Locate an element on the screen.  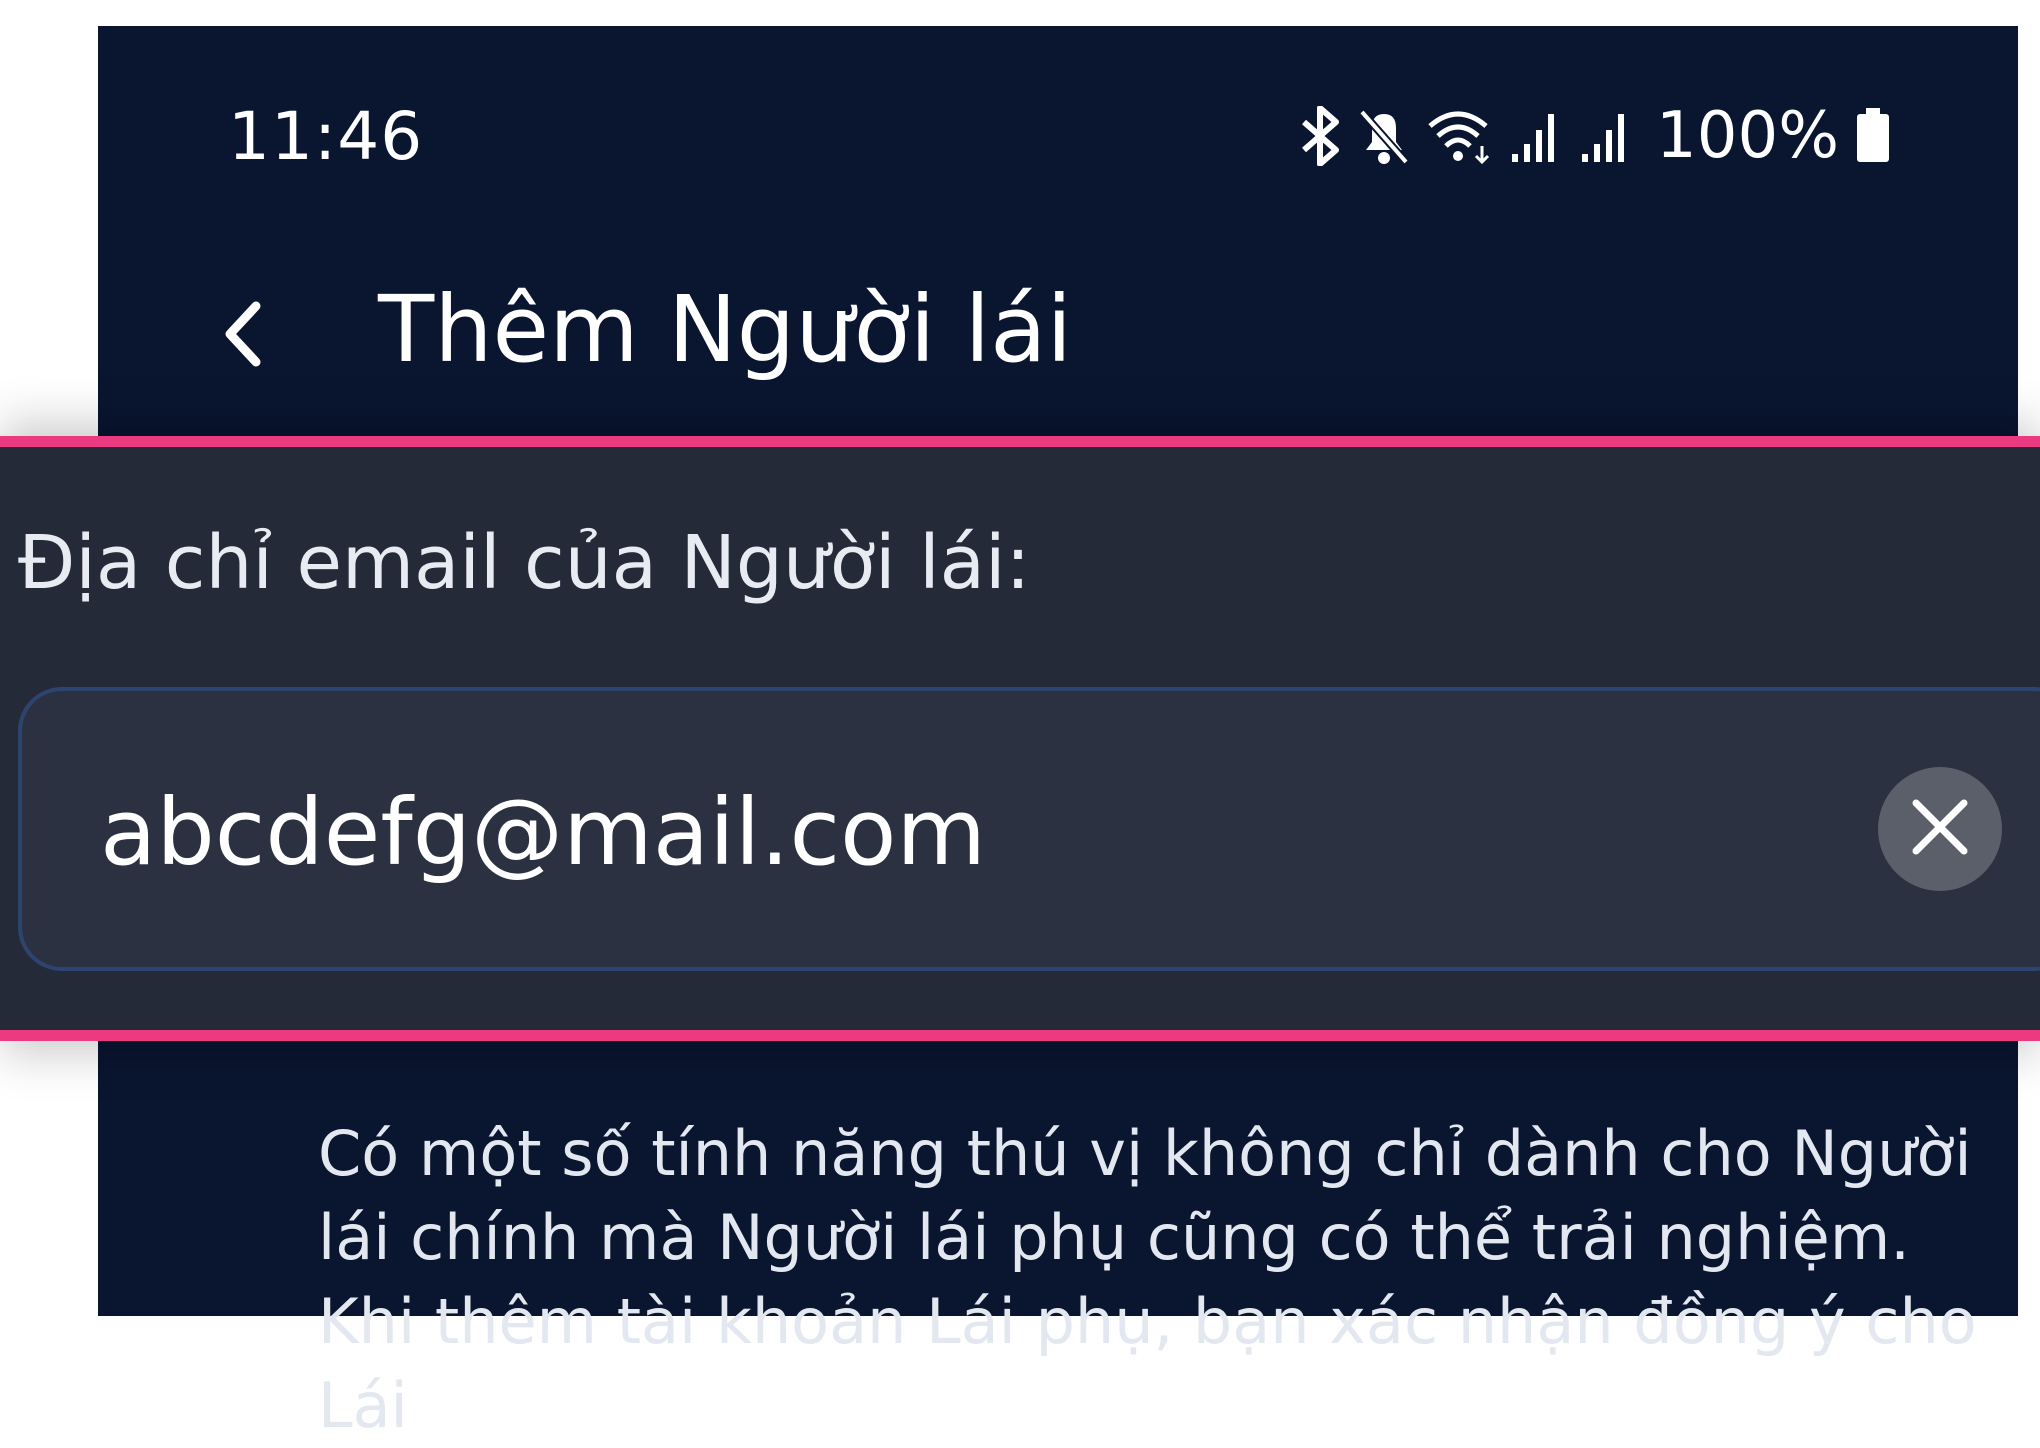
mute-icon is located at coordinates (1384, 136).